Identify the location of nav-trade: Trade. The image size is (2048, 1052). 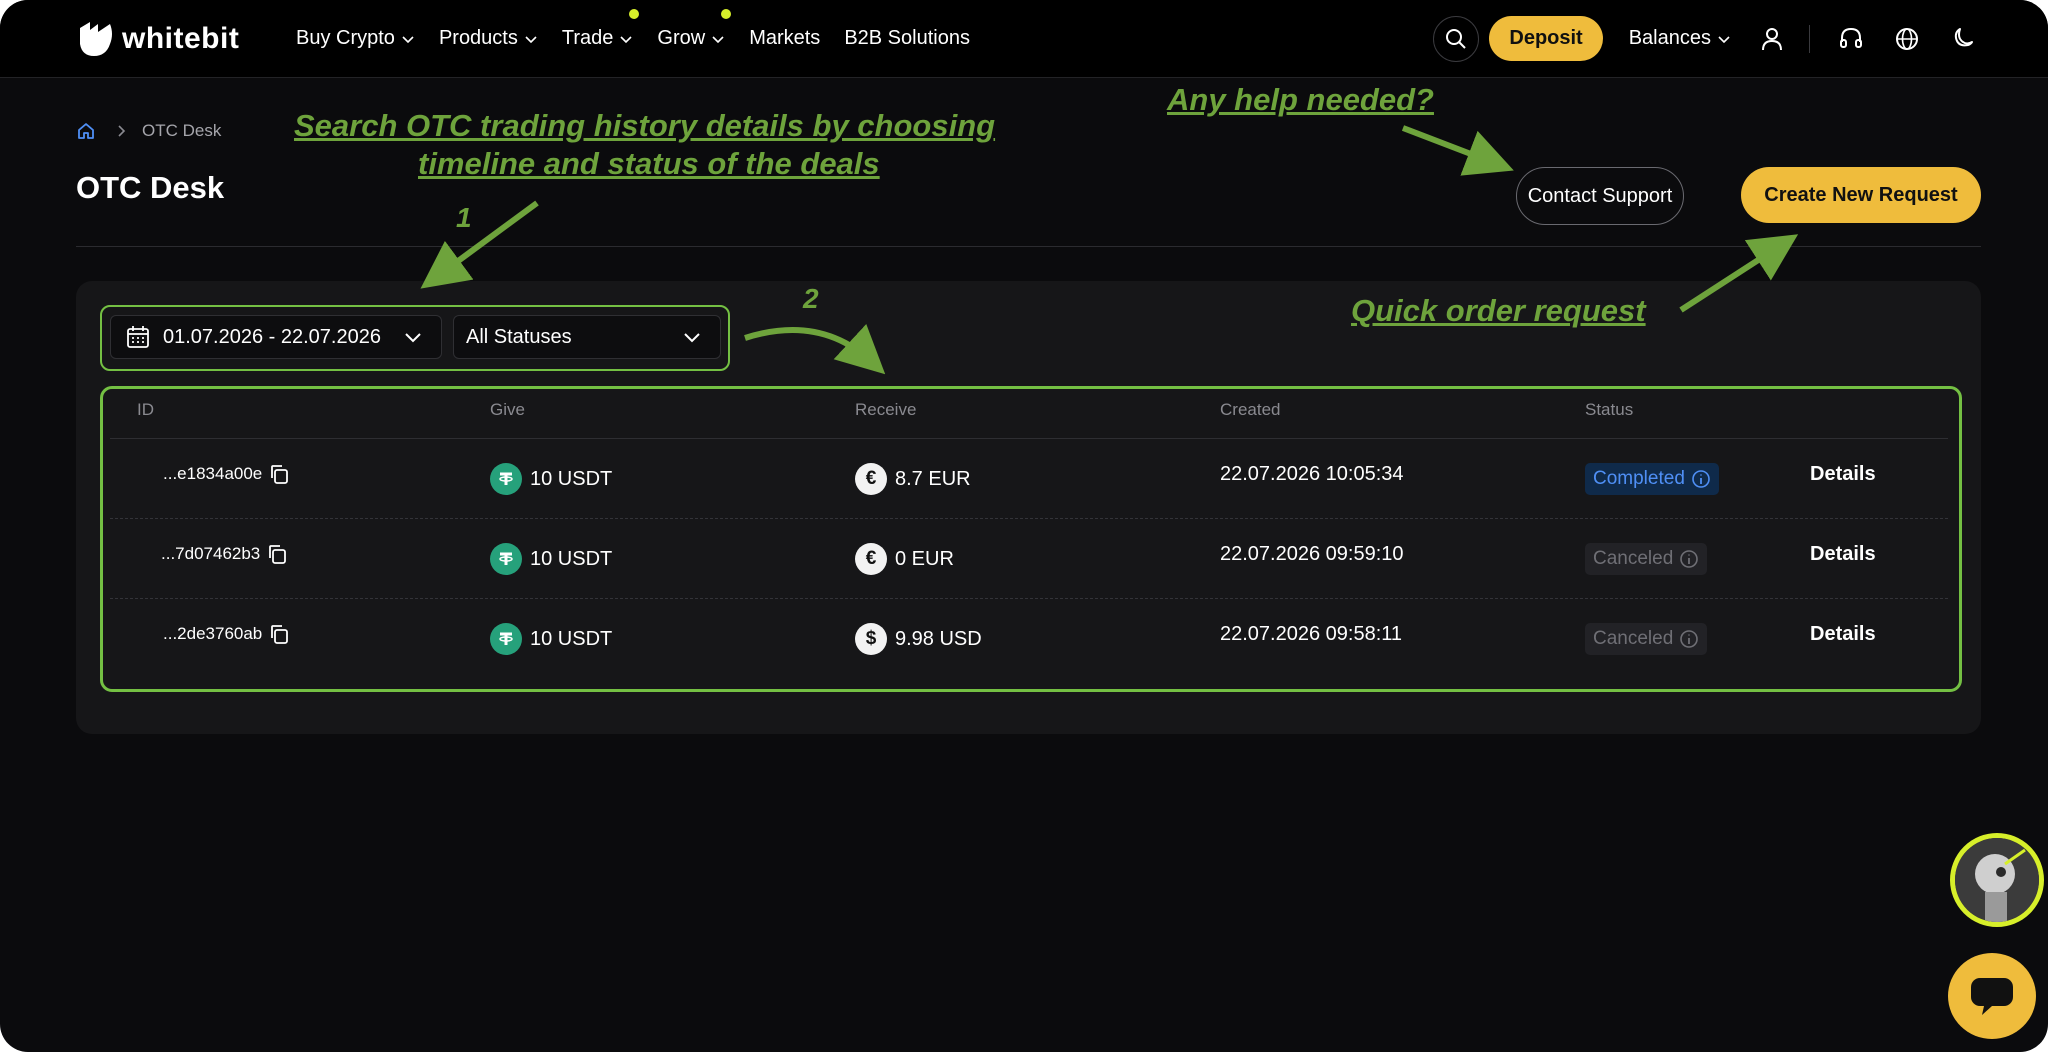
(601, 29).